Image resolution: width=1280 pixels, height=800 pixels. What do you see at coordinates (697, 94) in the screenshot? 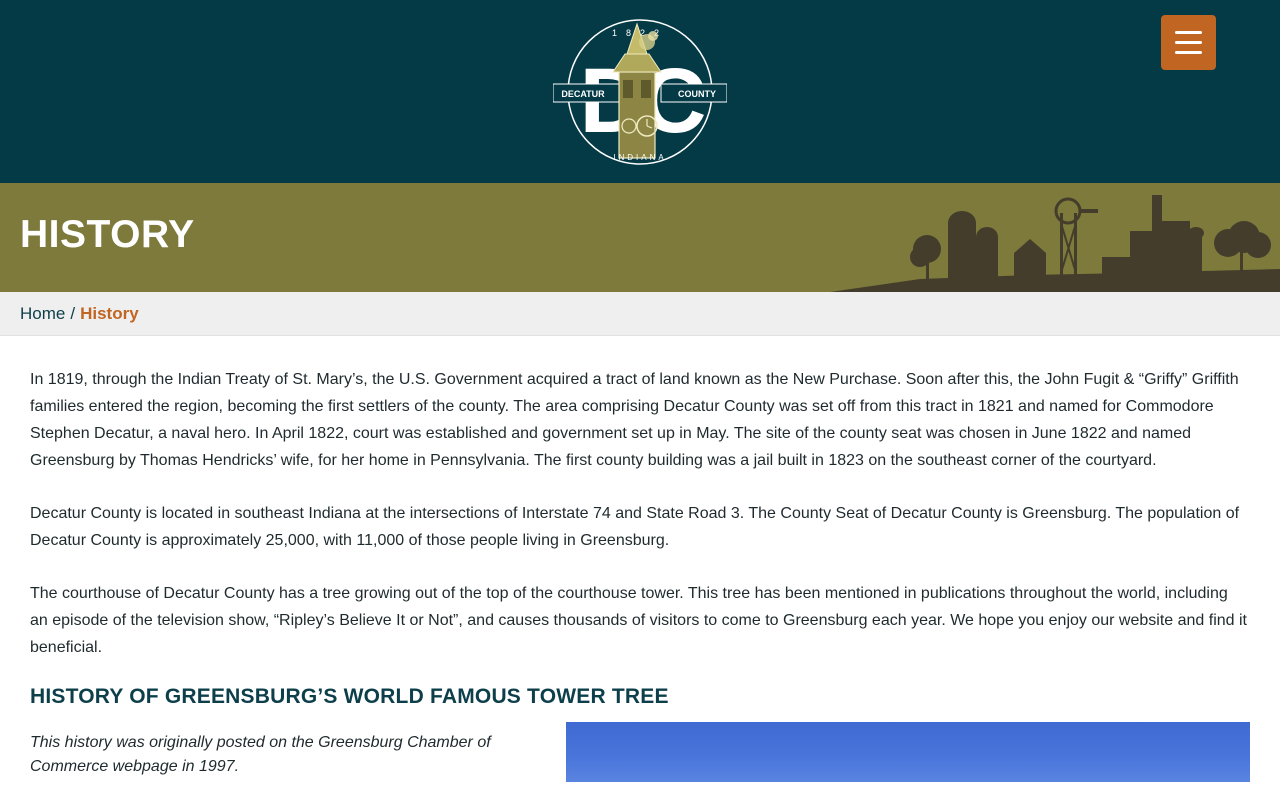
I see `logo-right-word: COUNTY` at bounding box center [697, 94].